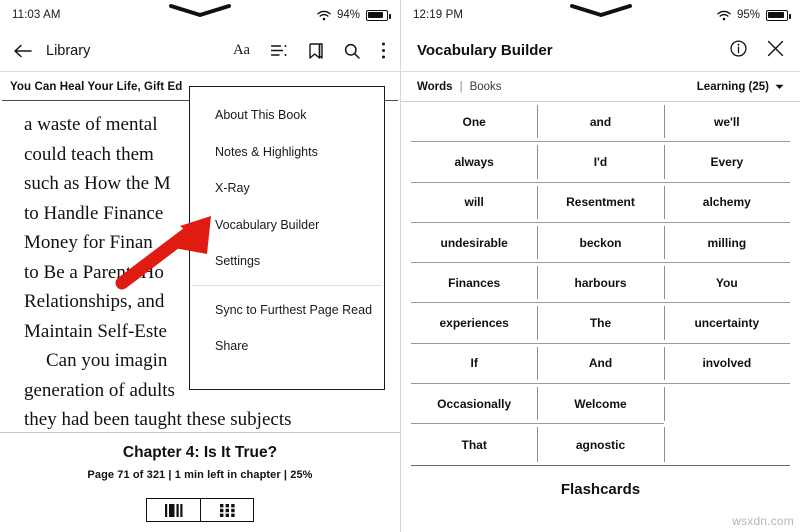 The image size is (800, 532). I want to click on battery-percent: 94%, so click(348, 15).